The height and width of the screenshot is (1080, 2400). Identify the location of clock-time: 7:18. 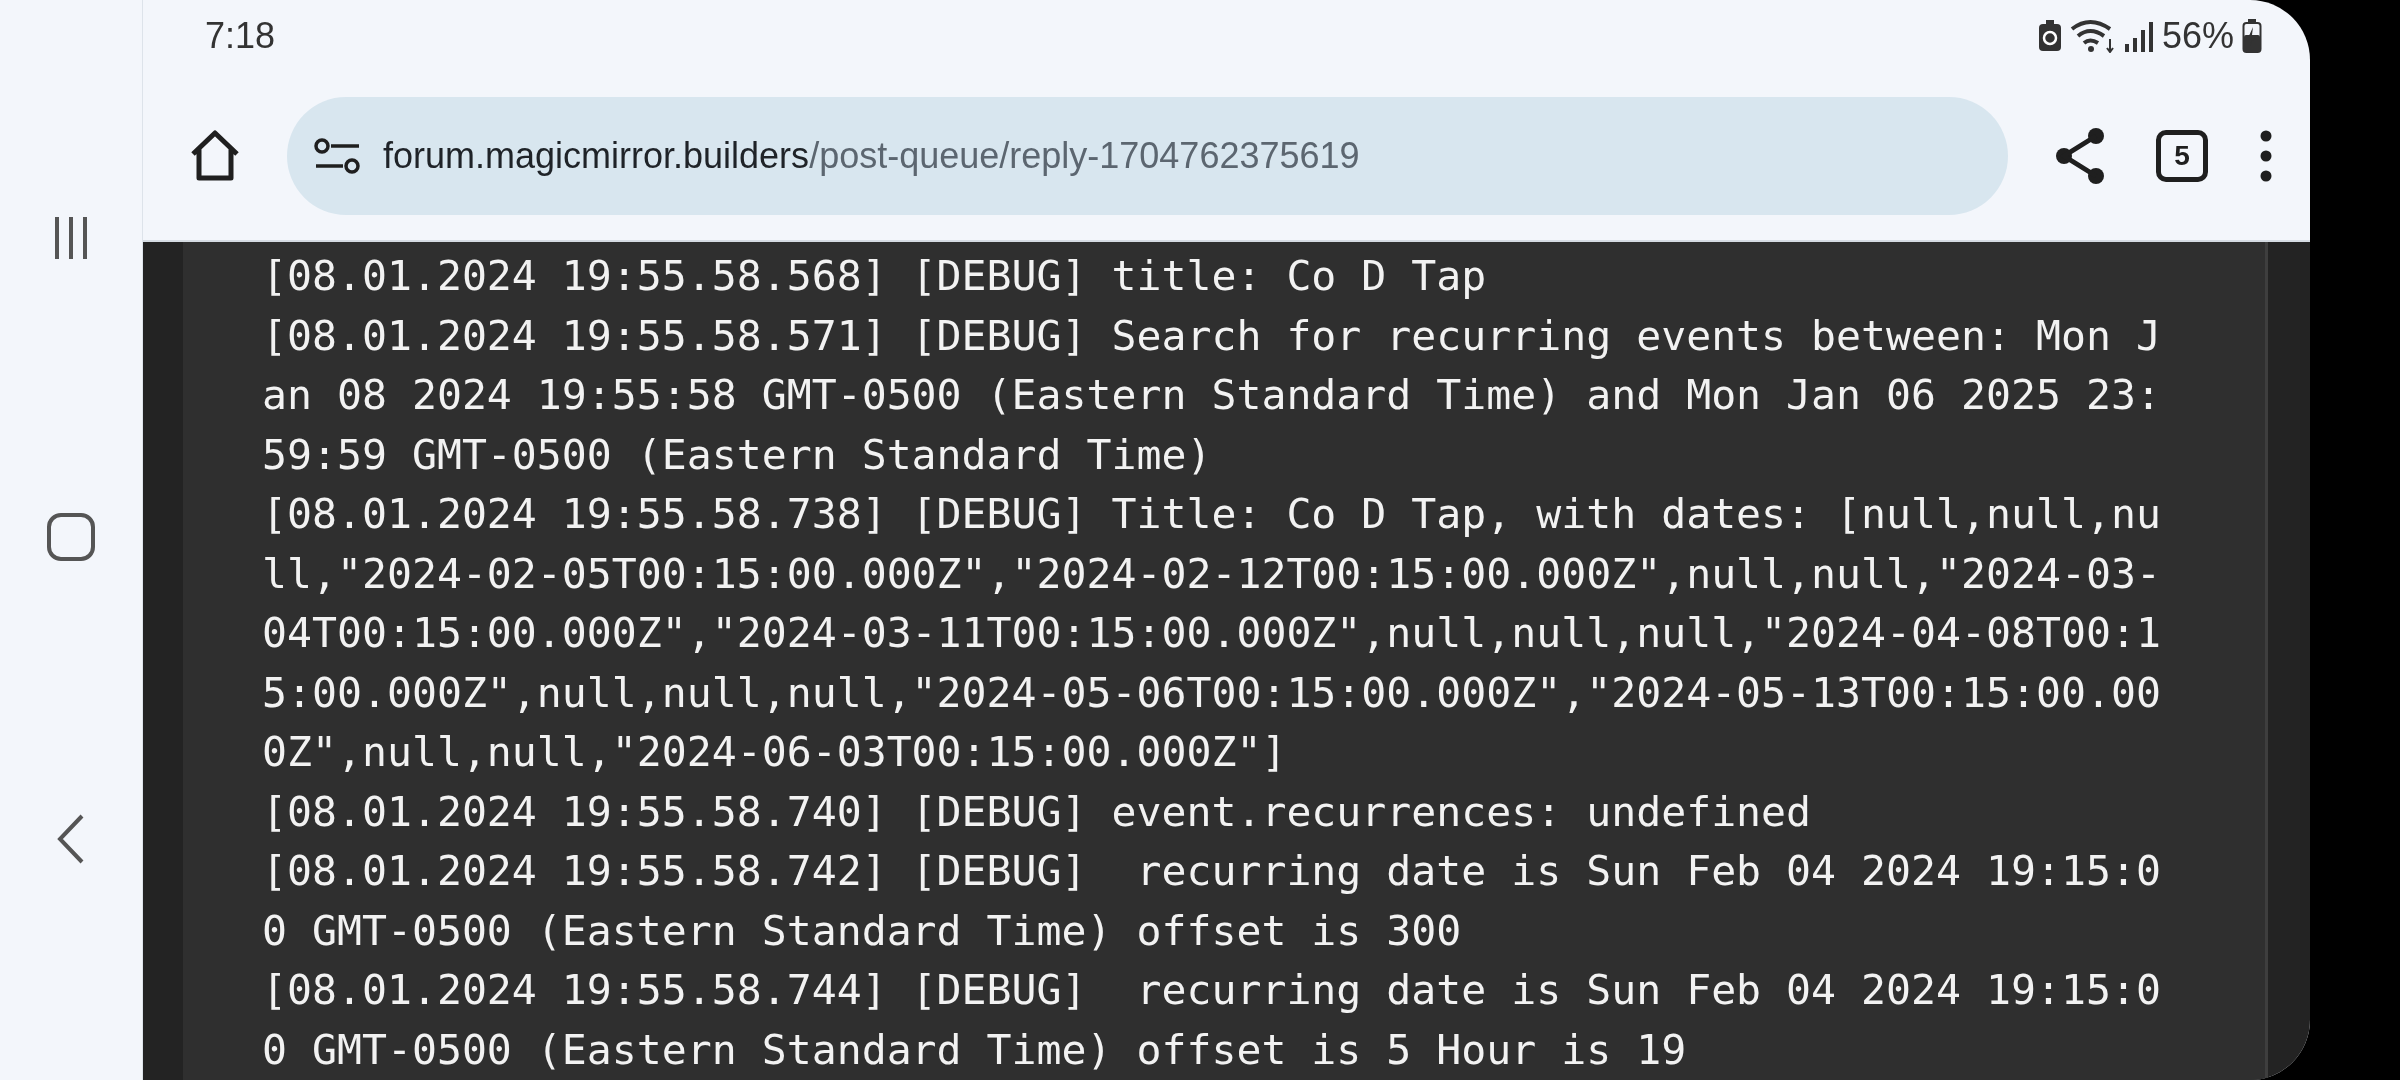
(240, 36).